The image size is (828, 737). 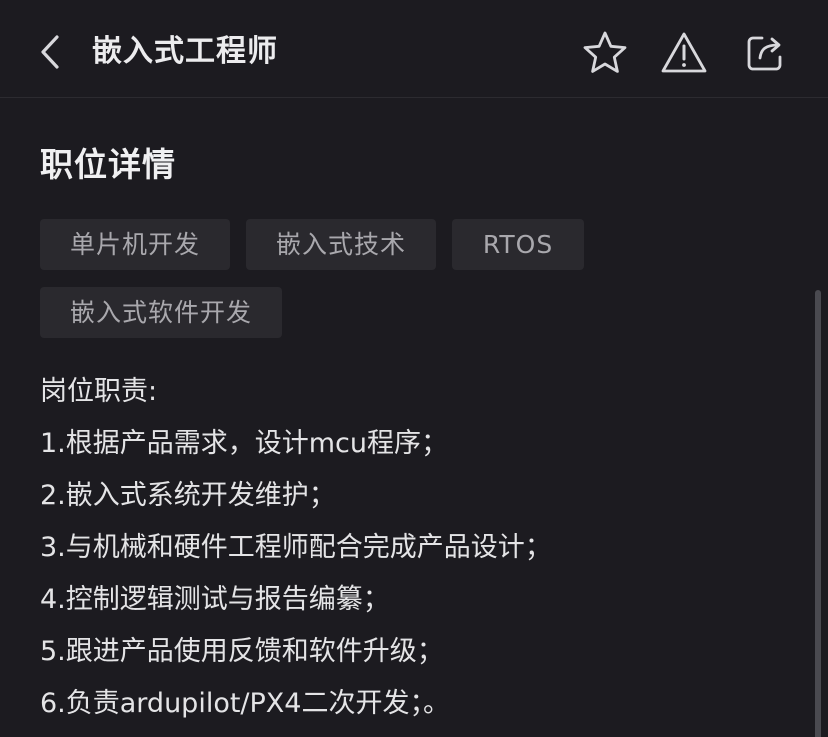 What do you see at coordinates (135, 244) in the screenshot?
I see `tag-mcu: 单片机开发` at bounding box center [135, 244].